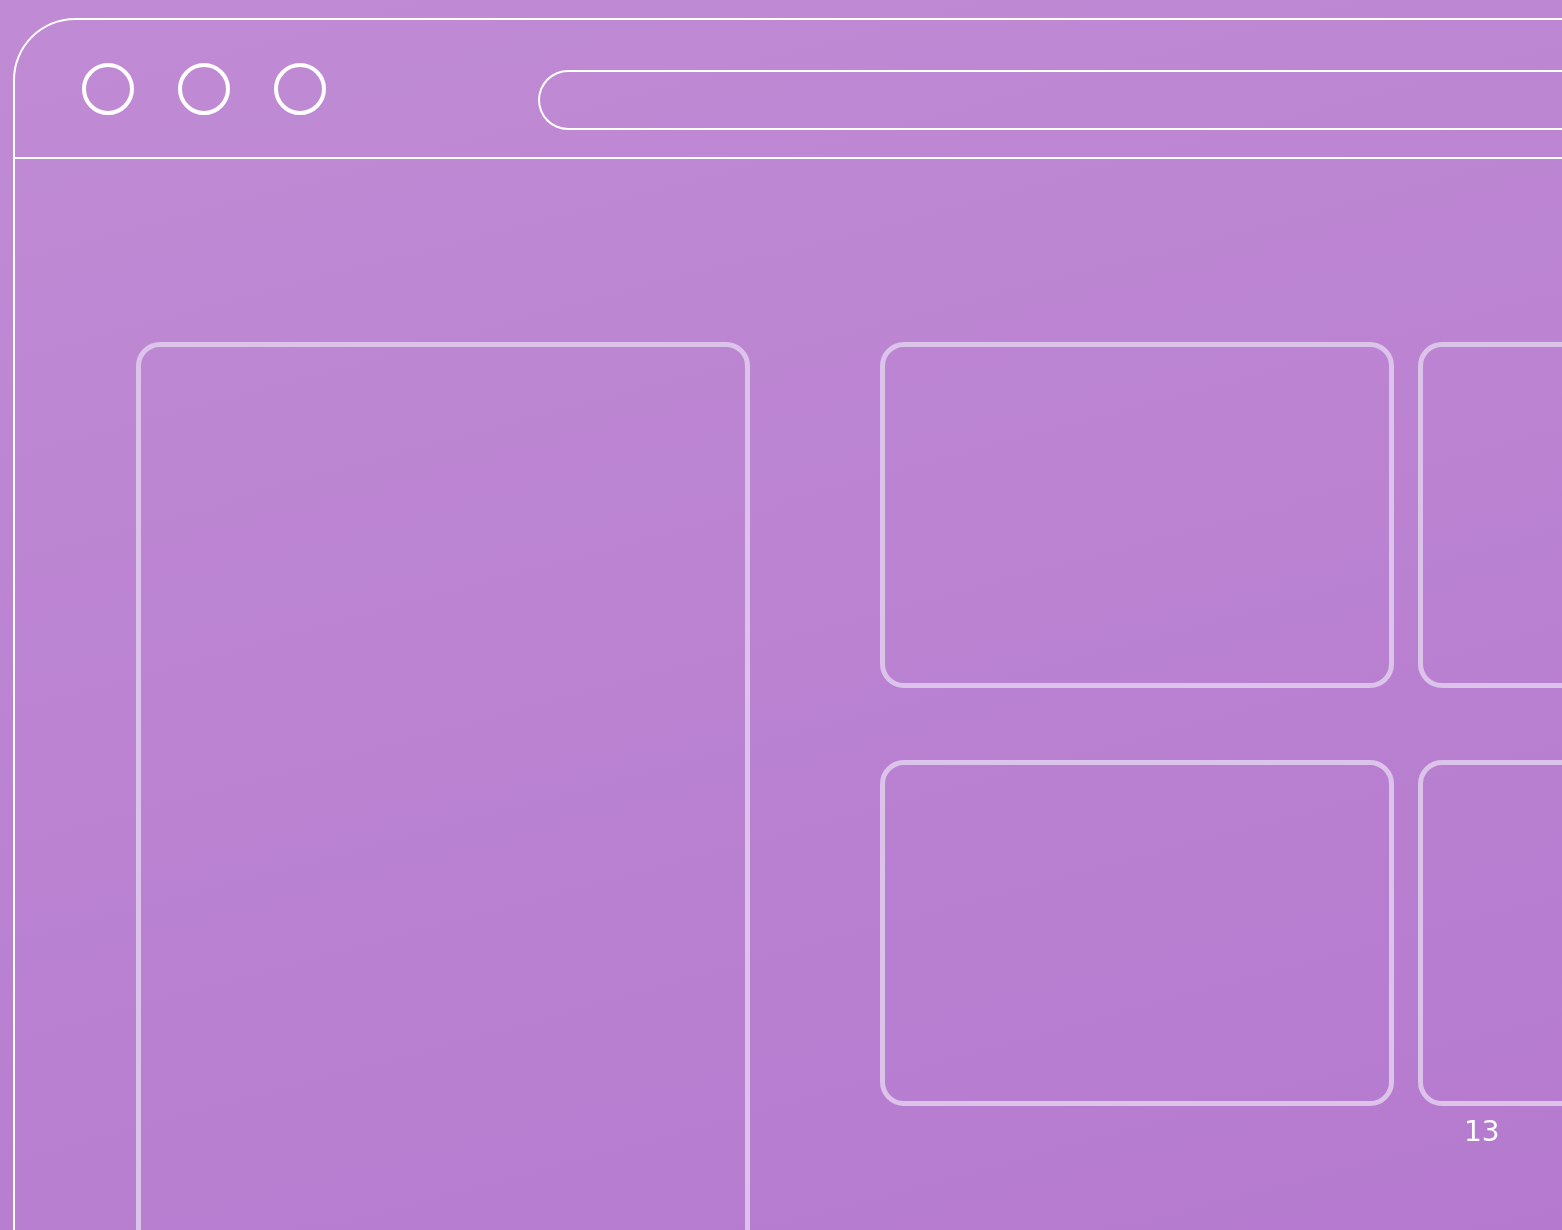  I want to click on page-number: 13, so click(1482, 1131).